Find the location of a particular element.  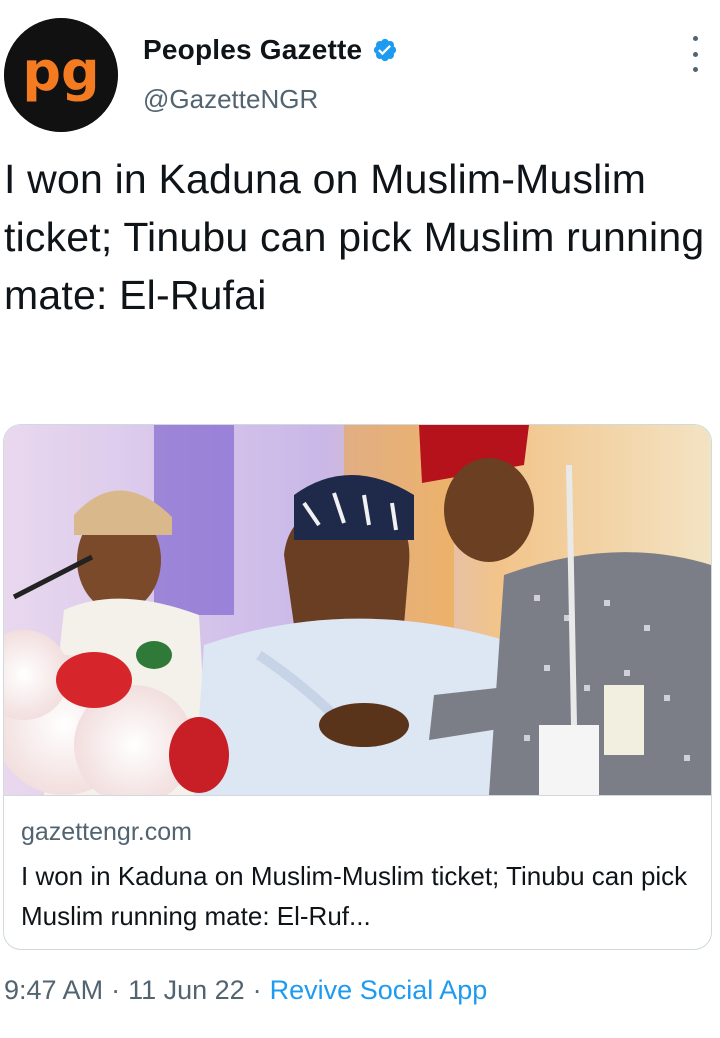

tweet-header: pg Peoples Gazette @GazetteNGR is located at coordinates (360, 70).